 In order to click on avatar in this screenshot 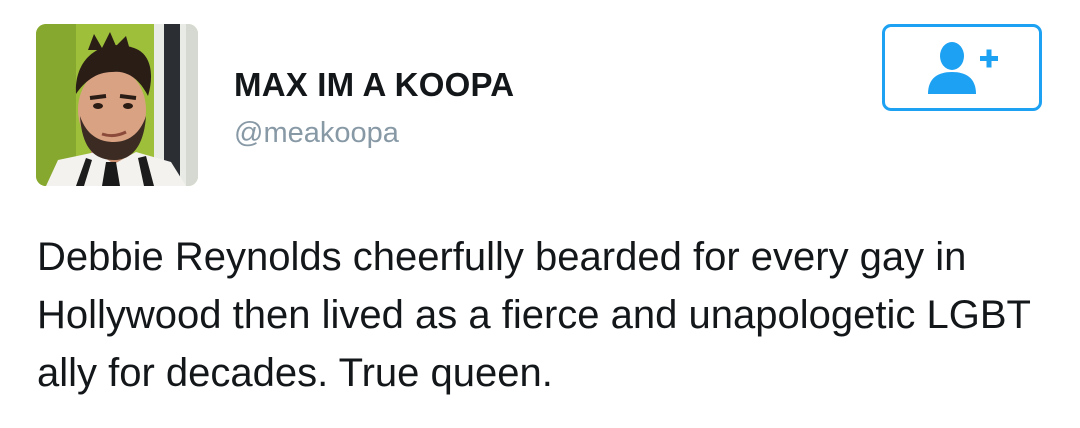, I will do `click(117, 105)`.